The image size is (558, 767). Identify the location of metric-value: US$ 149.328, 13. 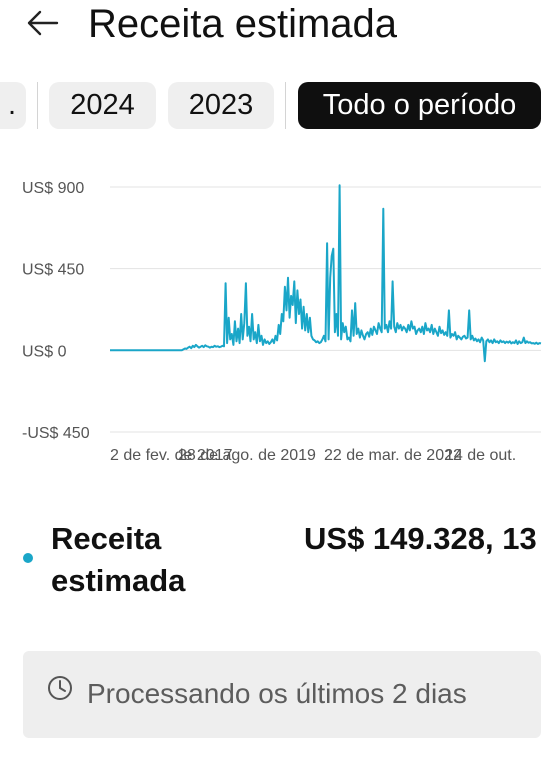
(420, 538).